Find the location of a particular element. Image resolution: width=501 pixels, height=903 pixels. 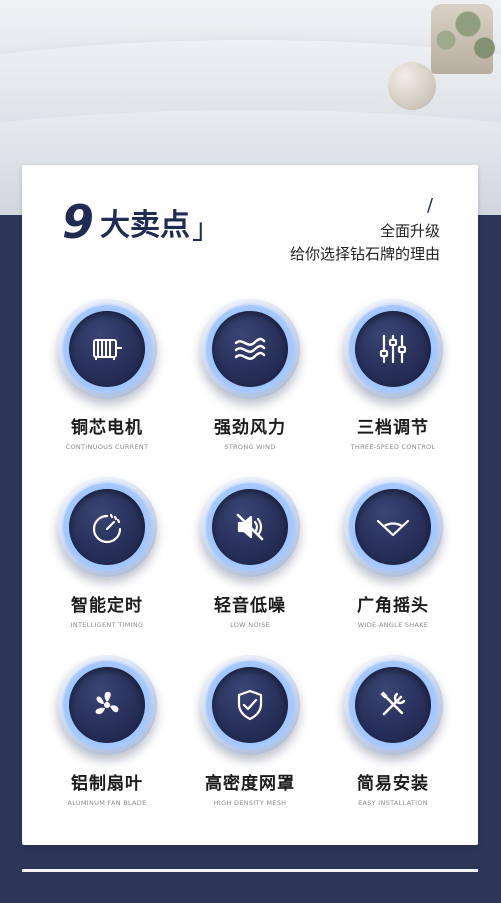

feature-subtitle: THREE-SPEED CONTROL is located at coordinates (393, 447).